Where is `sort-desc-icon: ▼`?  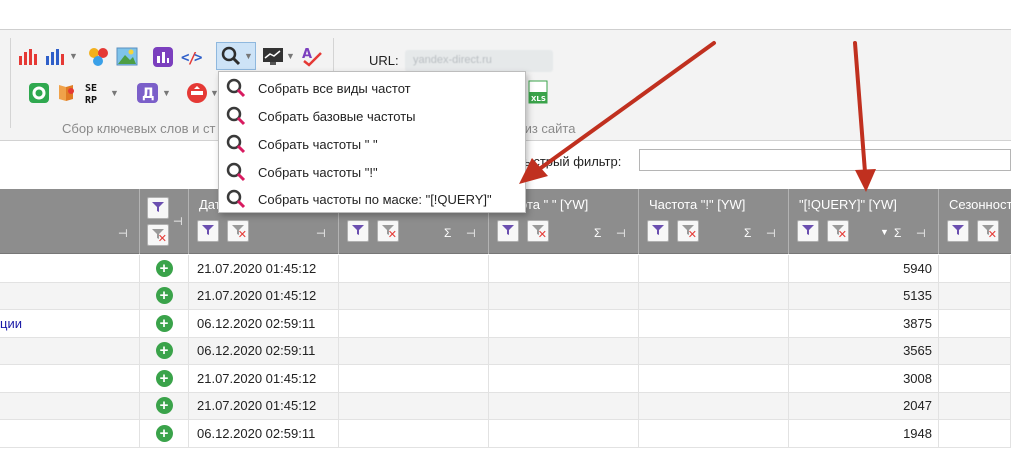 sort-desc-icon: ▼ is located at coordinates (884, 232).